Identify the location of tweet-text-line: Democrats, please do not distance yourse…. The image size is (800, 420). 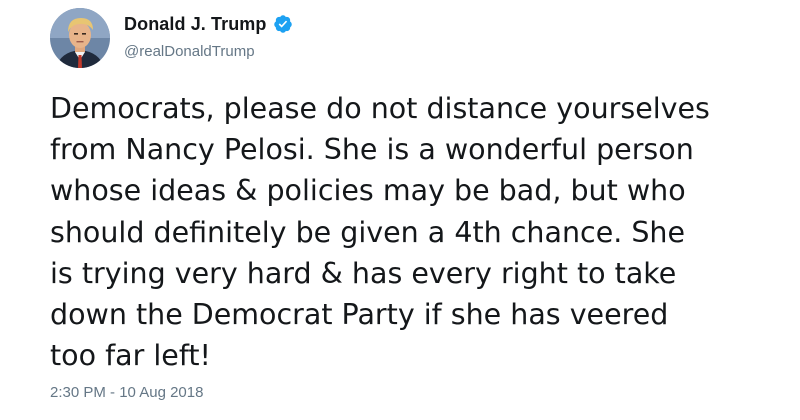
(380, 108).